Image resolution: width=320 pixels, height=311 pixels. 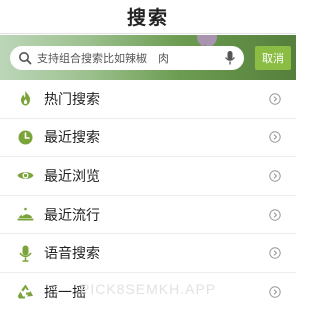 I want to click on search-icon, so click(x=25, y=58).